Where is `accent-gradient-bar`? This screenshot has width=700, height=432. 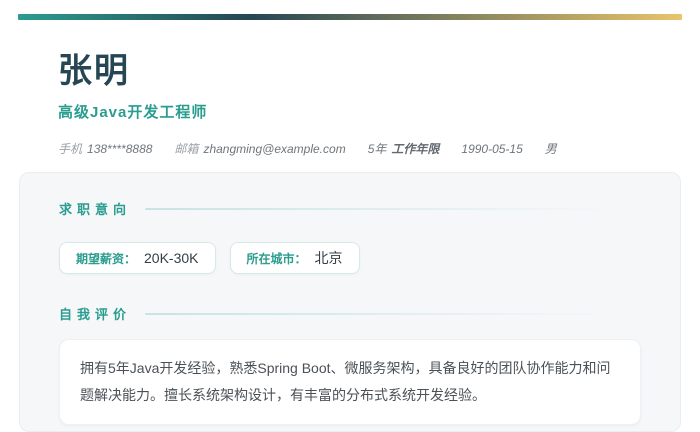
accent-gradient-bar is located at coordinates (350, 17).